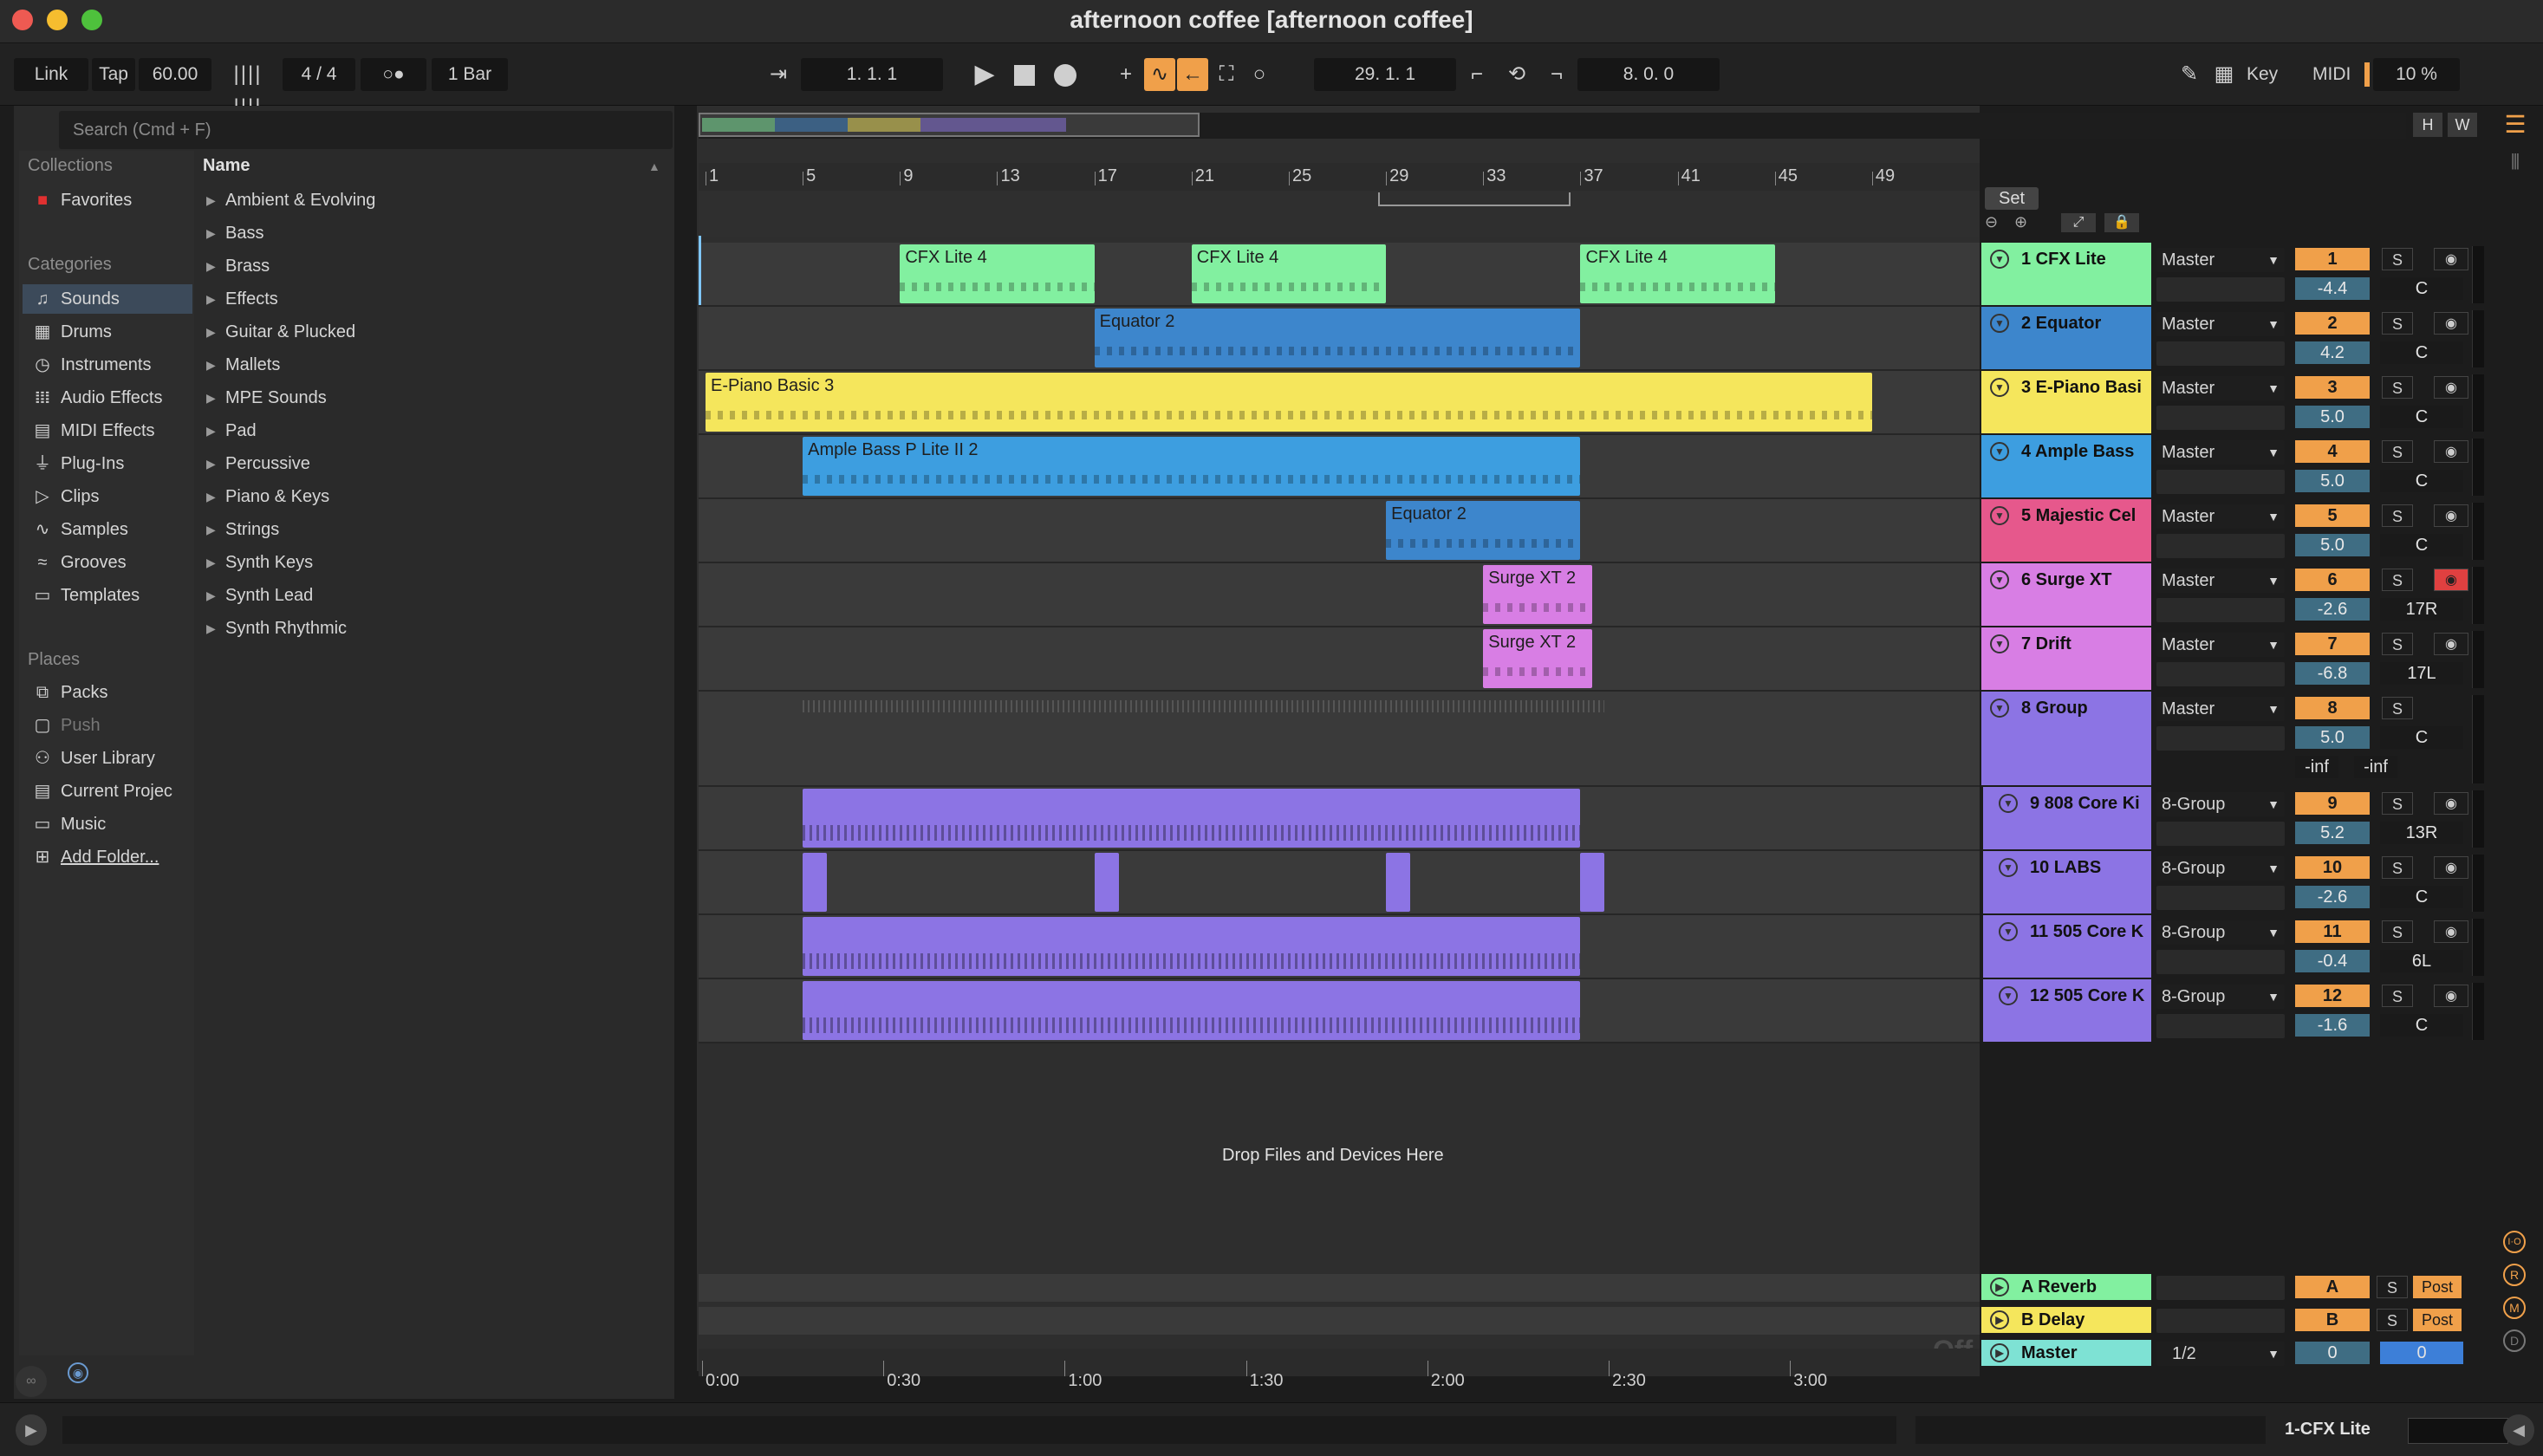 Image resolution: width=2543 pixels, height=1456 pixels. I want to click on delay-toggle-icon: D, so click(2515, 1340).